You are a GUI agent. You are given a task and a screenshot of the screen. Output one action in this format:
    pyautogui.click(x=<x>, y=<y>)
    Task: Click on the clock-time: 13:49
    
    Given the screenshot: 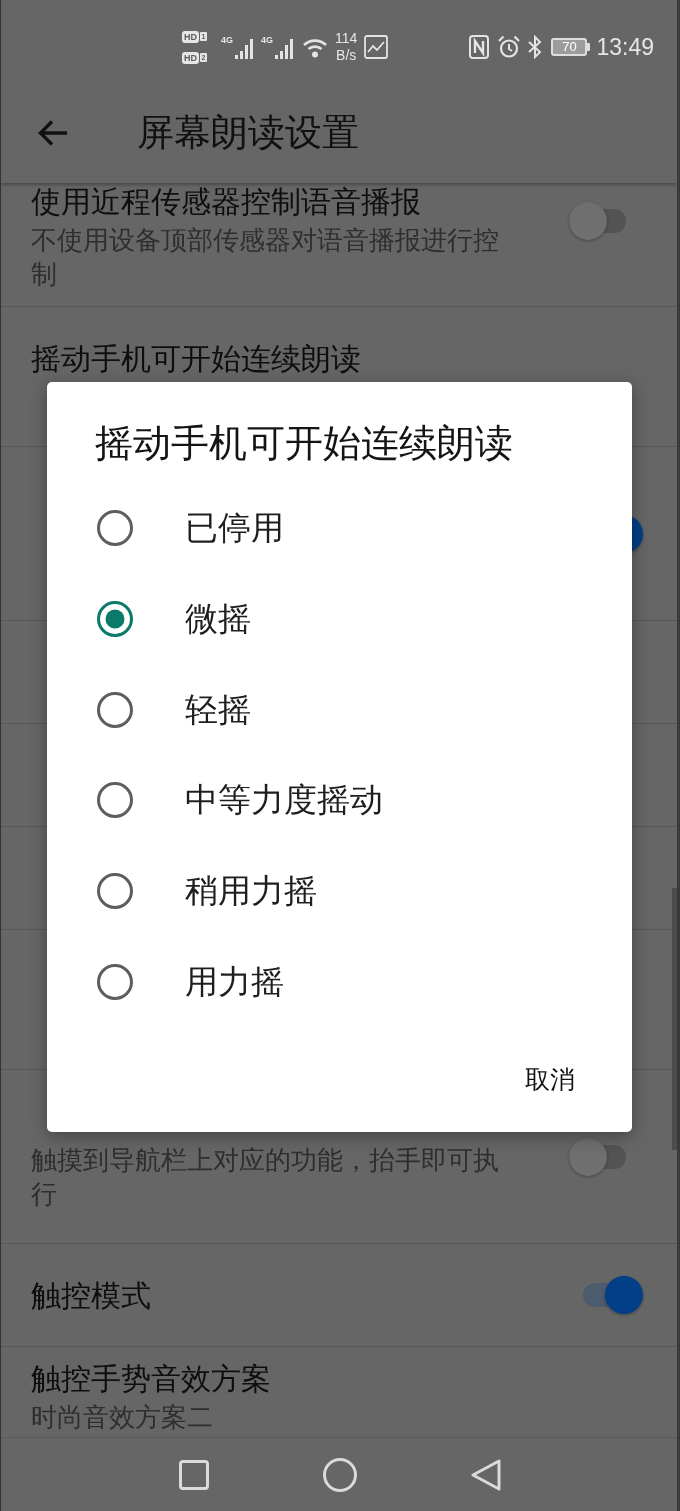 What is the action you would take?
    pyautogui.click(x=625, y=47)
    